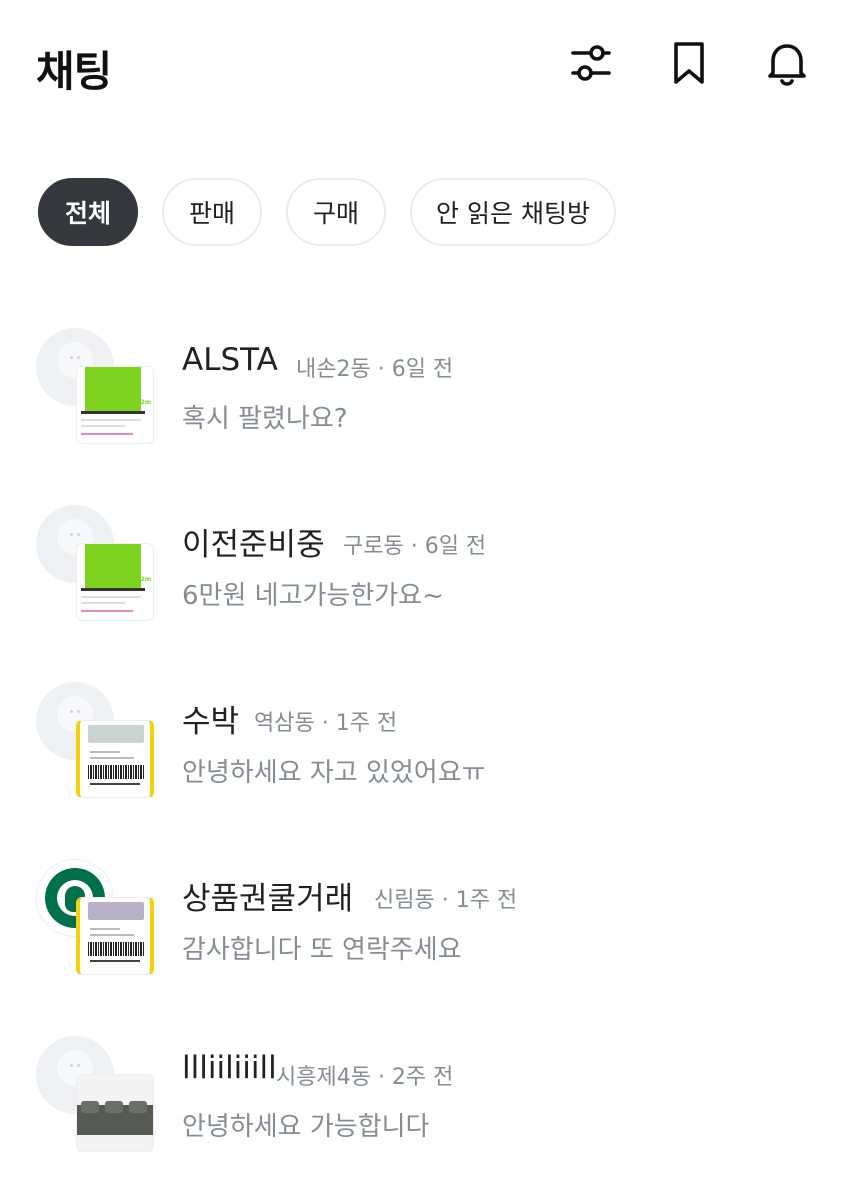 Image resolution: width=850 pixels, height=1196 pixels. What do you see at coordinates (415, 546) in the screenshot?
I see `chat-meta: 구로동 · 6일 전` at bounding box center [415, 546].